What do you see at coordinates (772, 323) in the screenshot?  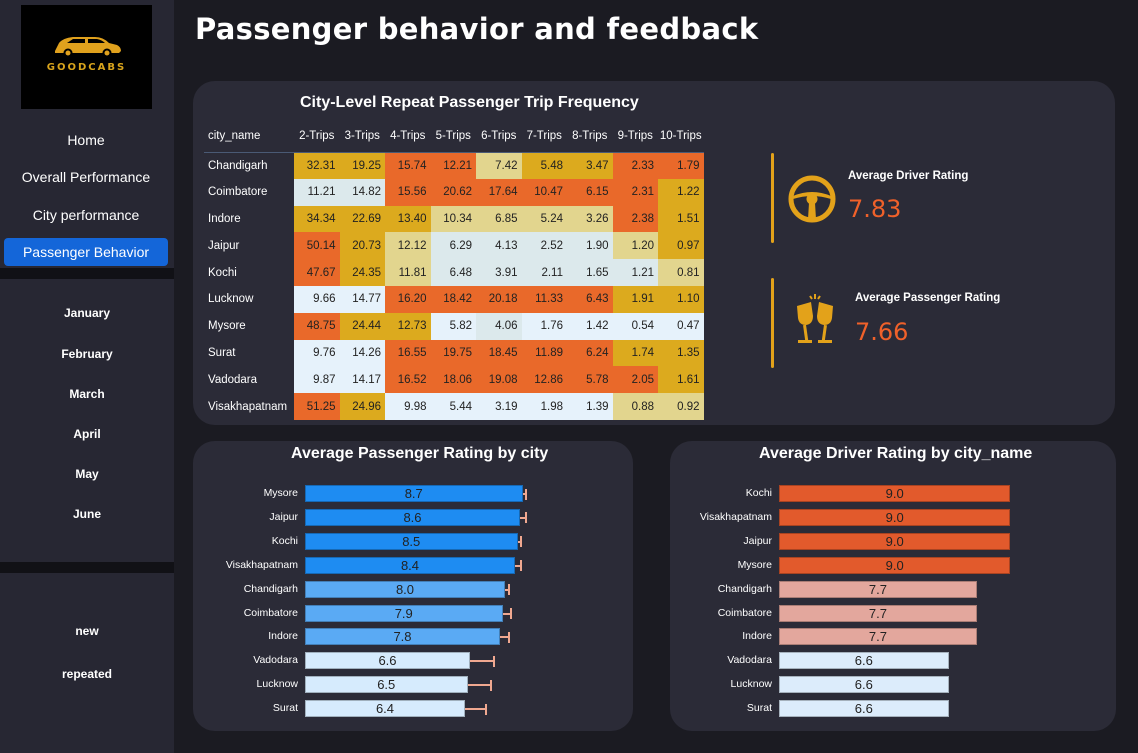 I see `kpi-accent-bar` at bounding box center [772, 323].